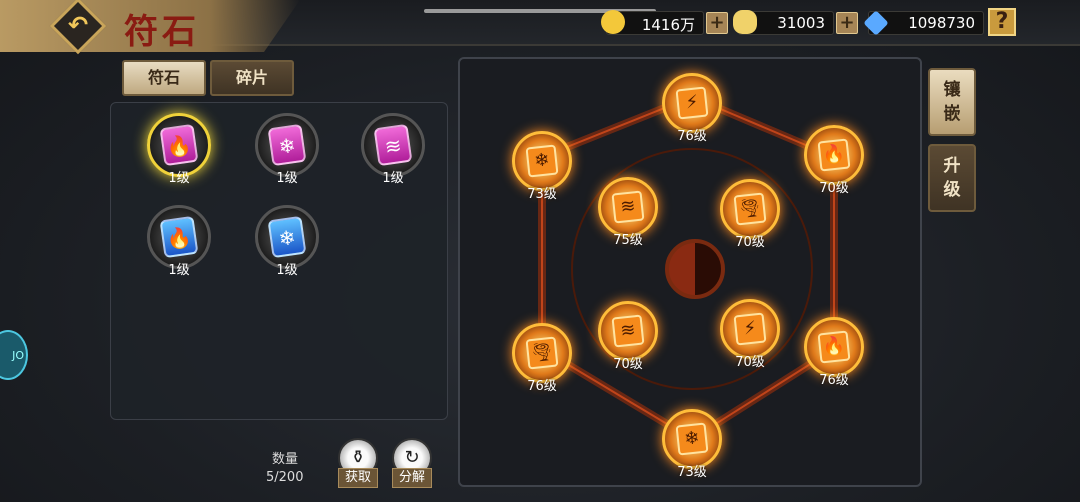 The width and height of the screenshot is (1080, 502). What do you see at coordinates (252, 78) in the screenshot?
I see `tab-fragments: 碎片` at bounding box center [252, 78].